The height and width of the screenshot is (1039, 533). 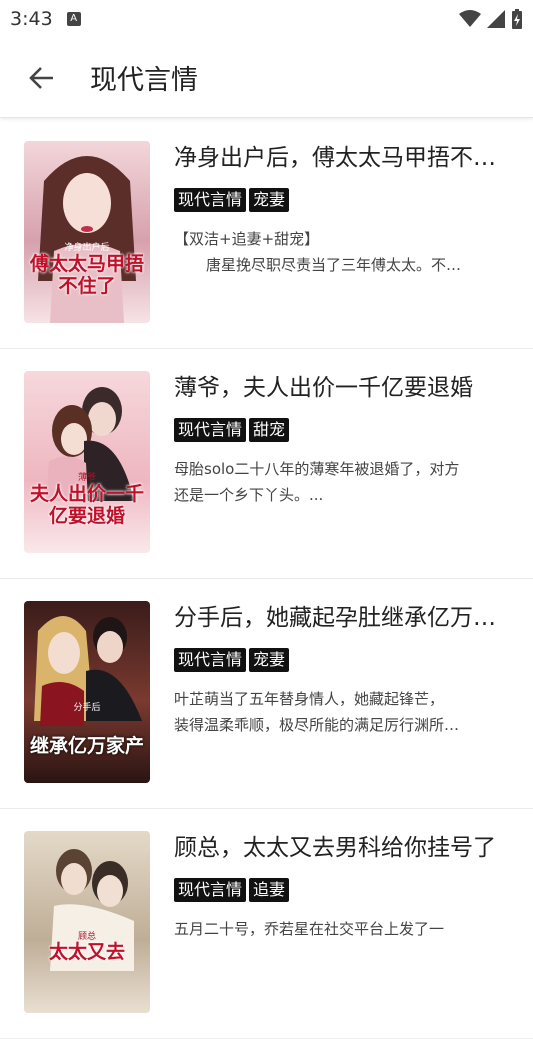 What do you see at coordinates (342, 158) in the screenshot?
I see `book-title: 净身出户后，傅太太马甲捂不住了` at bounding box center [342, 158].